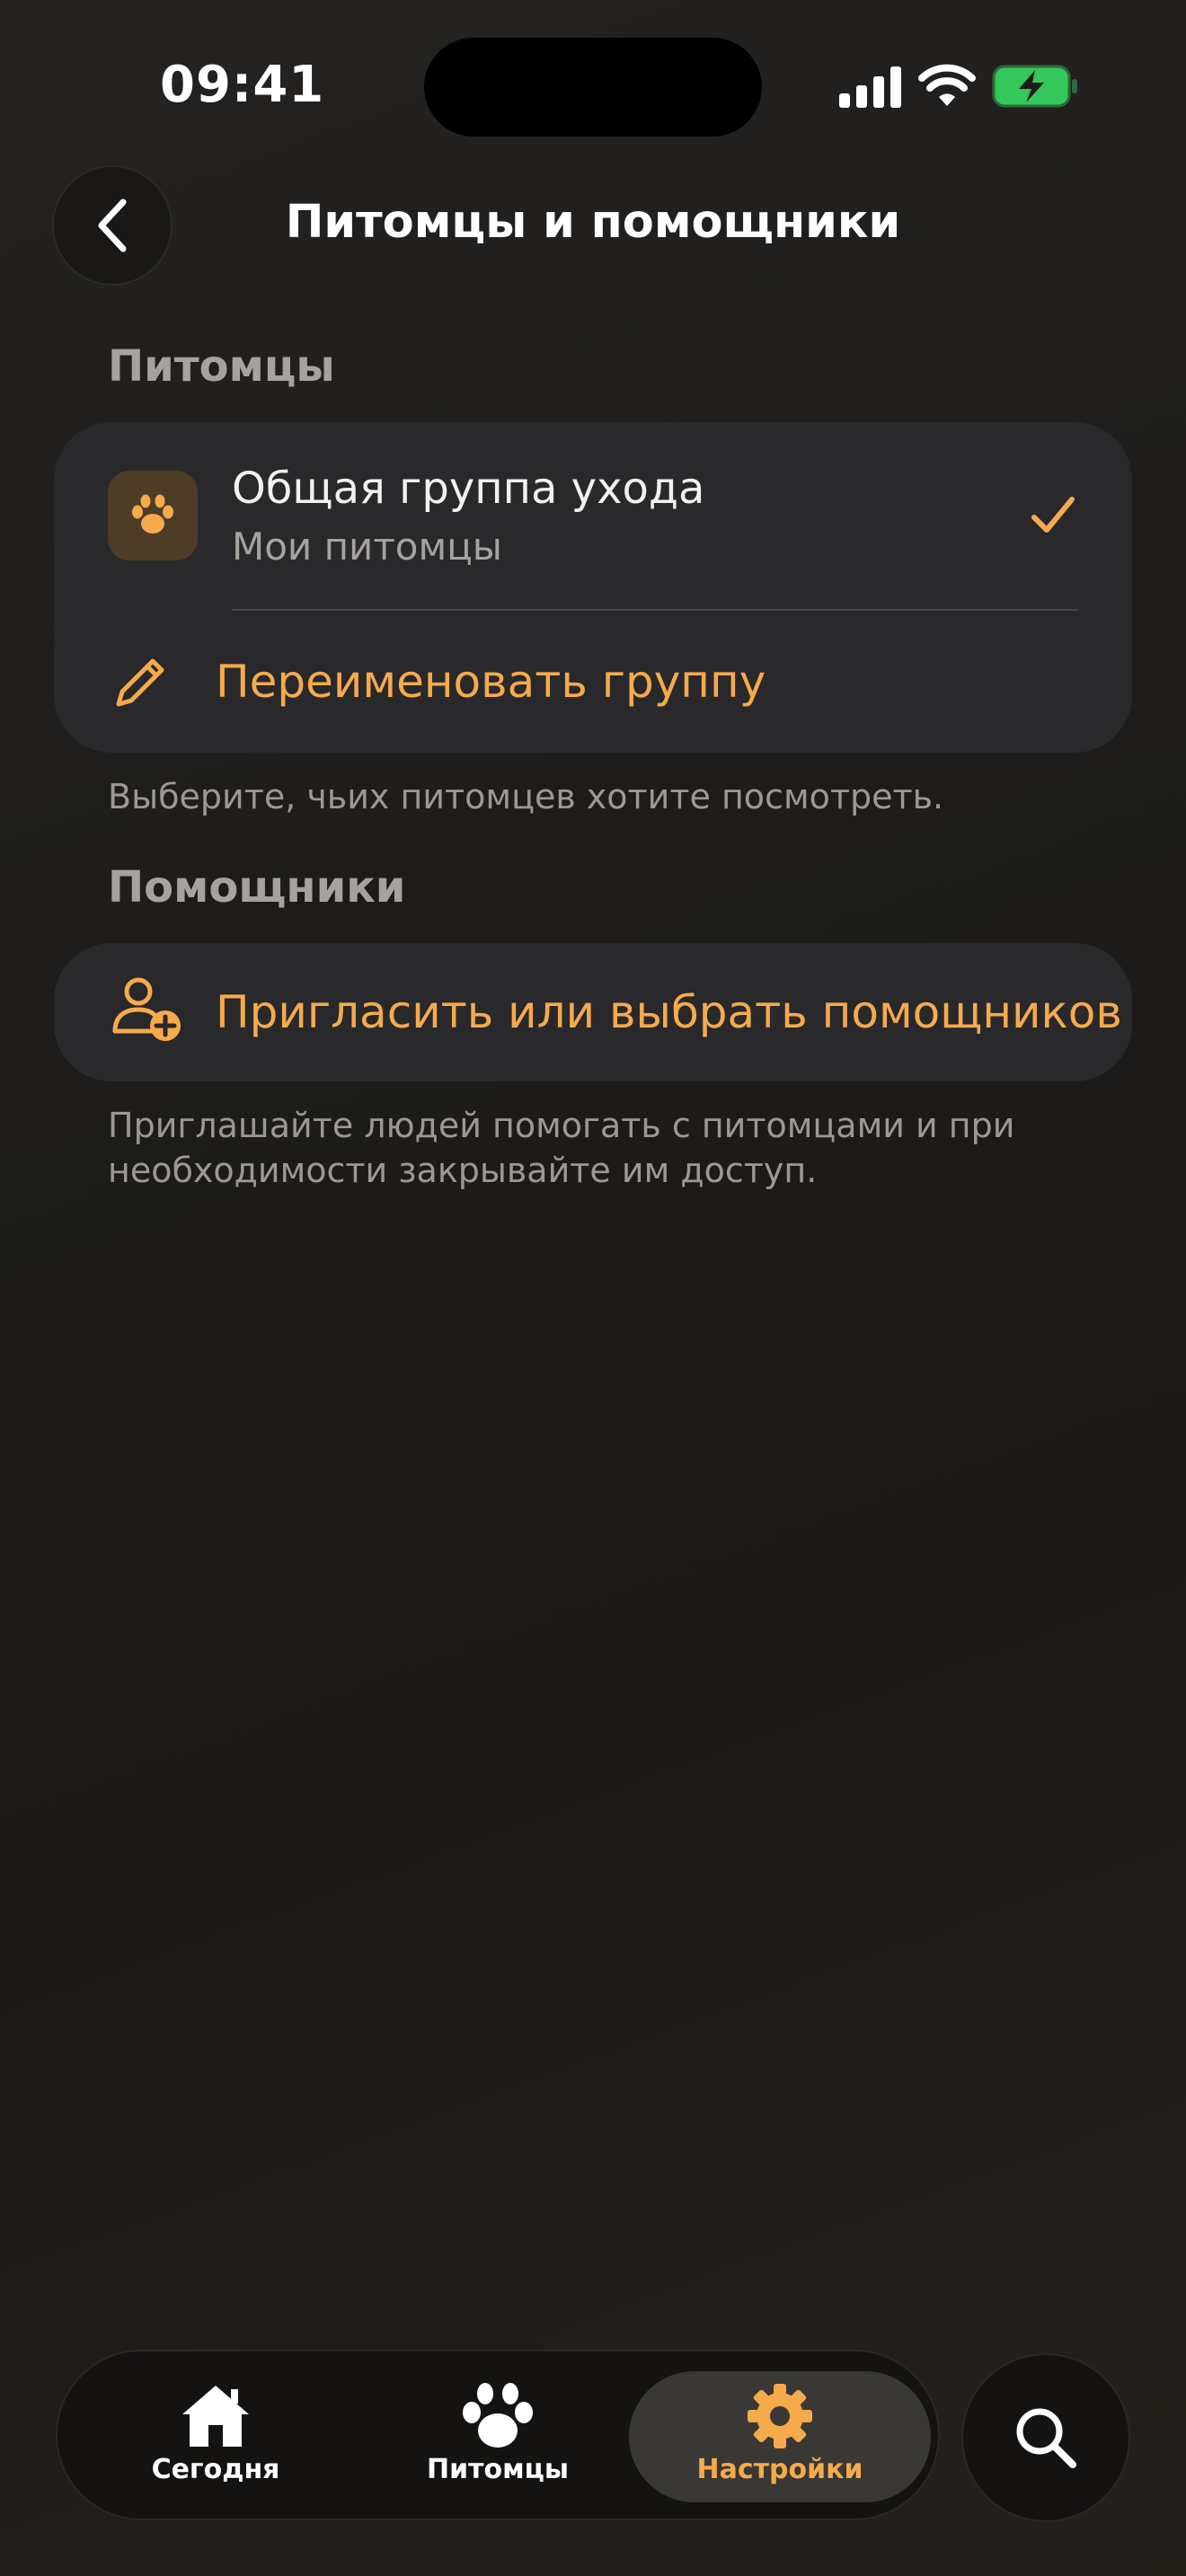  I want to click on helpers-section-header: Помощники, so click(257, 887).